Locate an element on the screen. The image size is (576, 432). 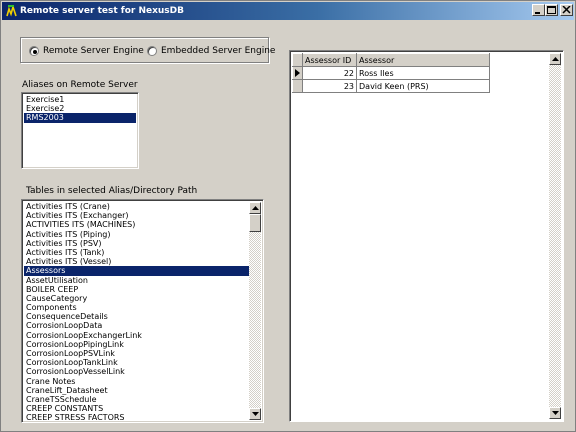
table-row: 23 David Keen (PRS) is located at coordinates (391, 86).